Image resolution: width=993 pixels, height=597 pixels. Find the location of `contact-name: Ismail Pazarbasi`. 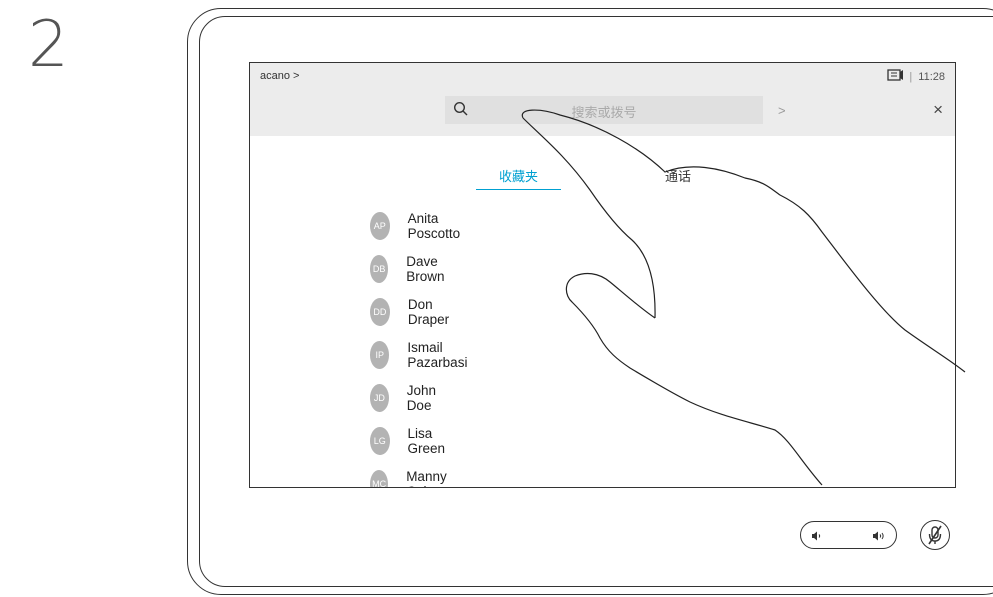

contact-name: Ismail Pazarbasi is located at coordinates (437, 355).